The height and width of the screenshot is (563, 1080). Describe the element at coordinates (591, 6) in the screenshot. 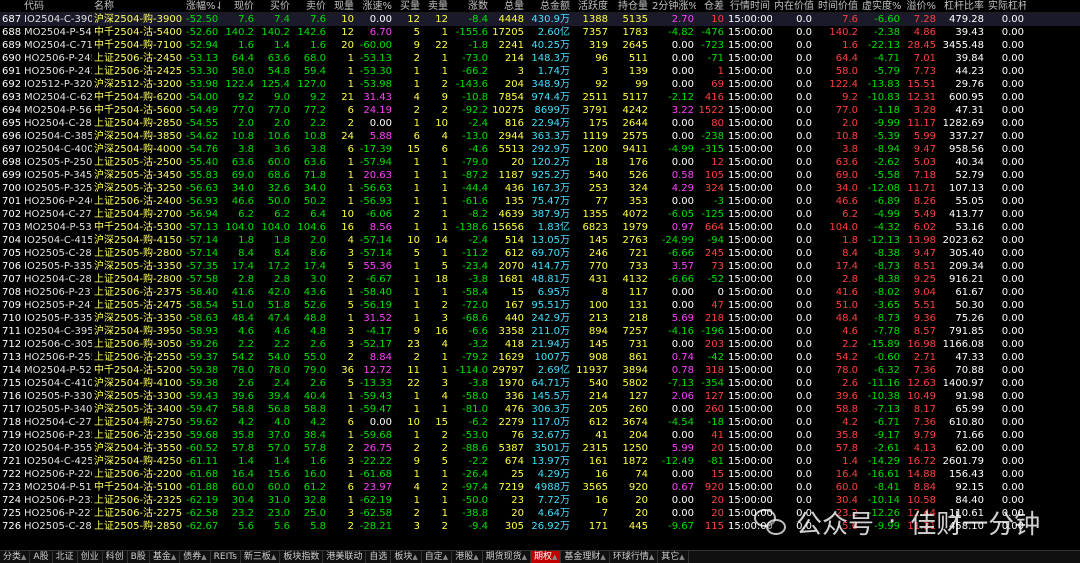

I see `col-header-activity: 活跃度` at that location.